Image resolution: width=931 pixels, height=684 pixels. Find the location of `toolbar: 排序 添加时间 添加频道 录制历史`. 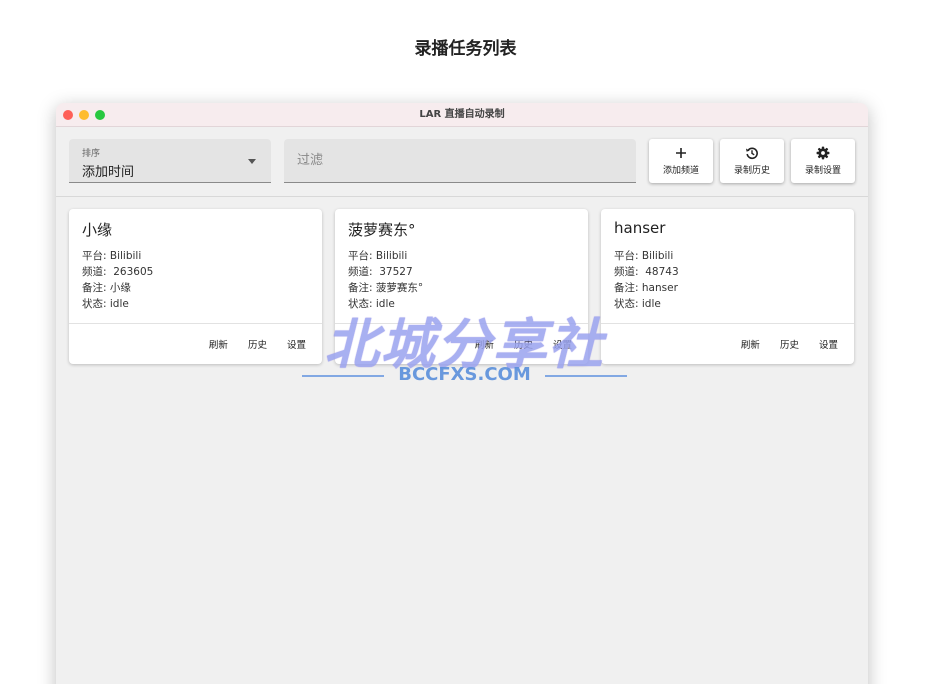

toolbar: 排序 添加时间 添加频道 录制历史 is located at coordinates (462, 162).